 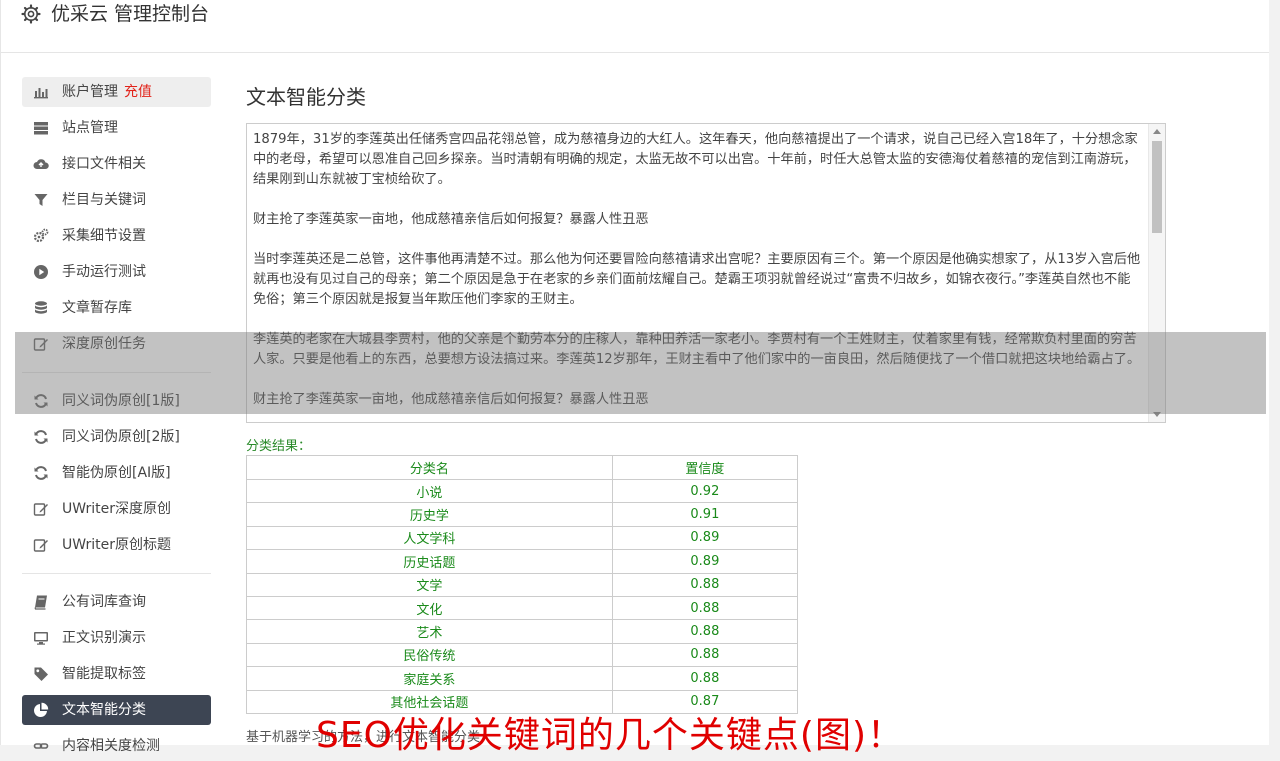 What do you see at coordinates (111, 746) in the screenshot?
I see `sidebar-item-label: 内容相关度检测` at bounding box center [111, 746].